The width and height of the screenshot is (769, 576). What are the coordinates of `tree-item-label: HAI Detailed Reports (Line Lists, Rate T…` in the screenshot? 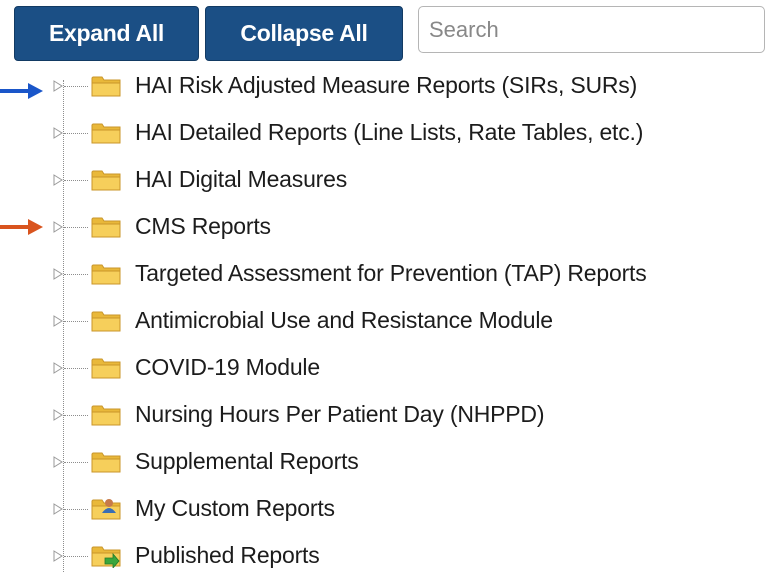 It's located at (389, 132).